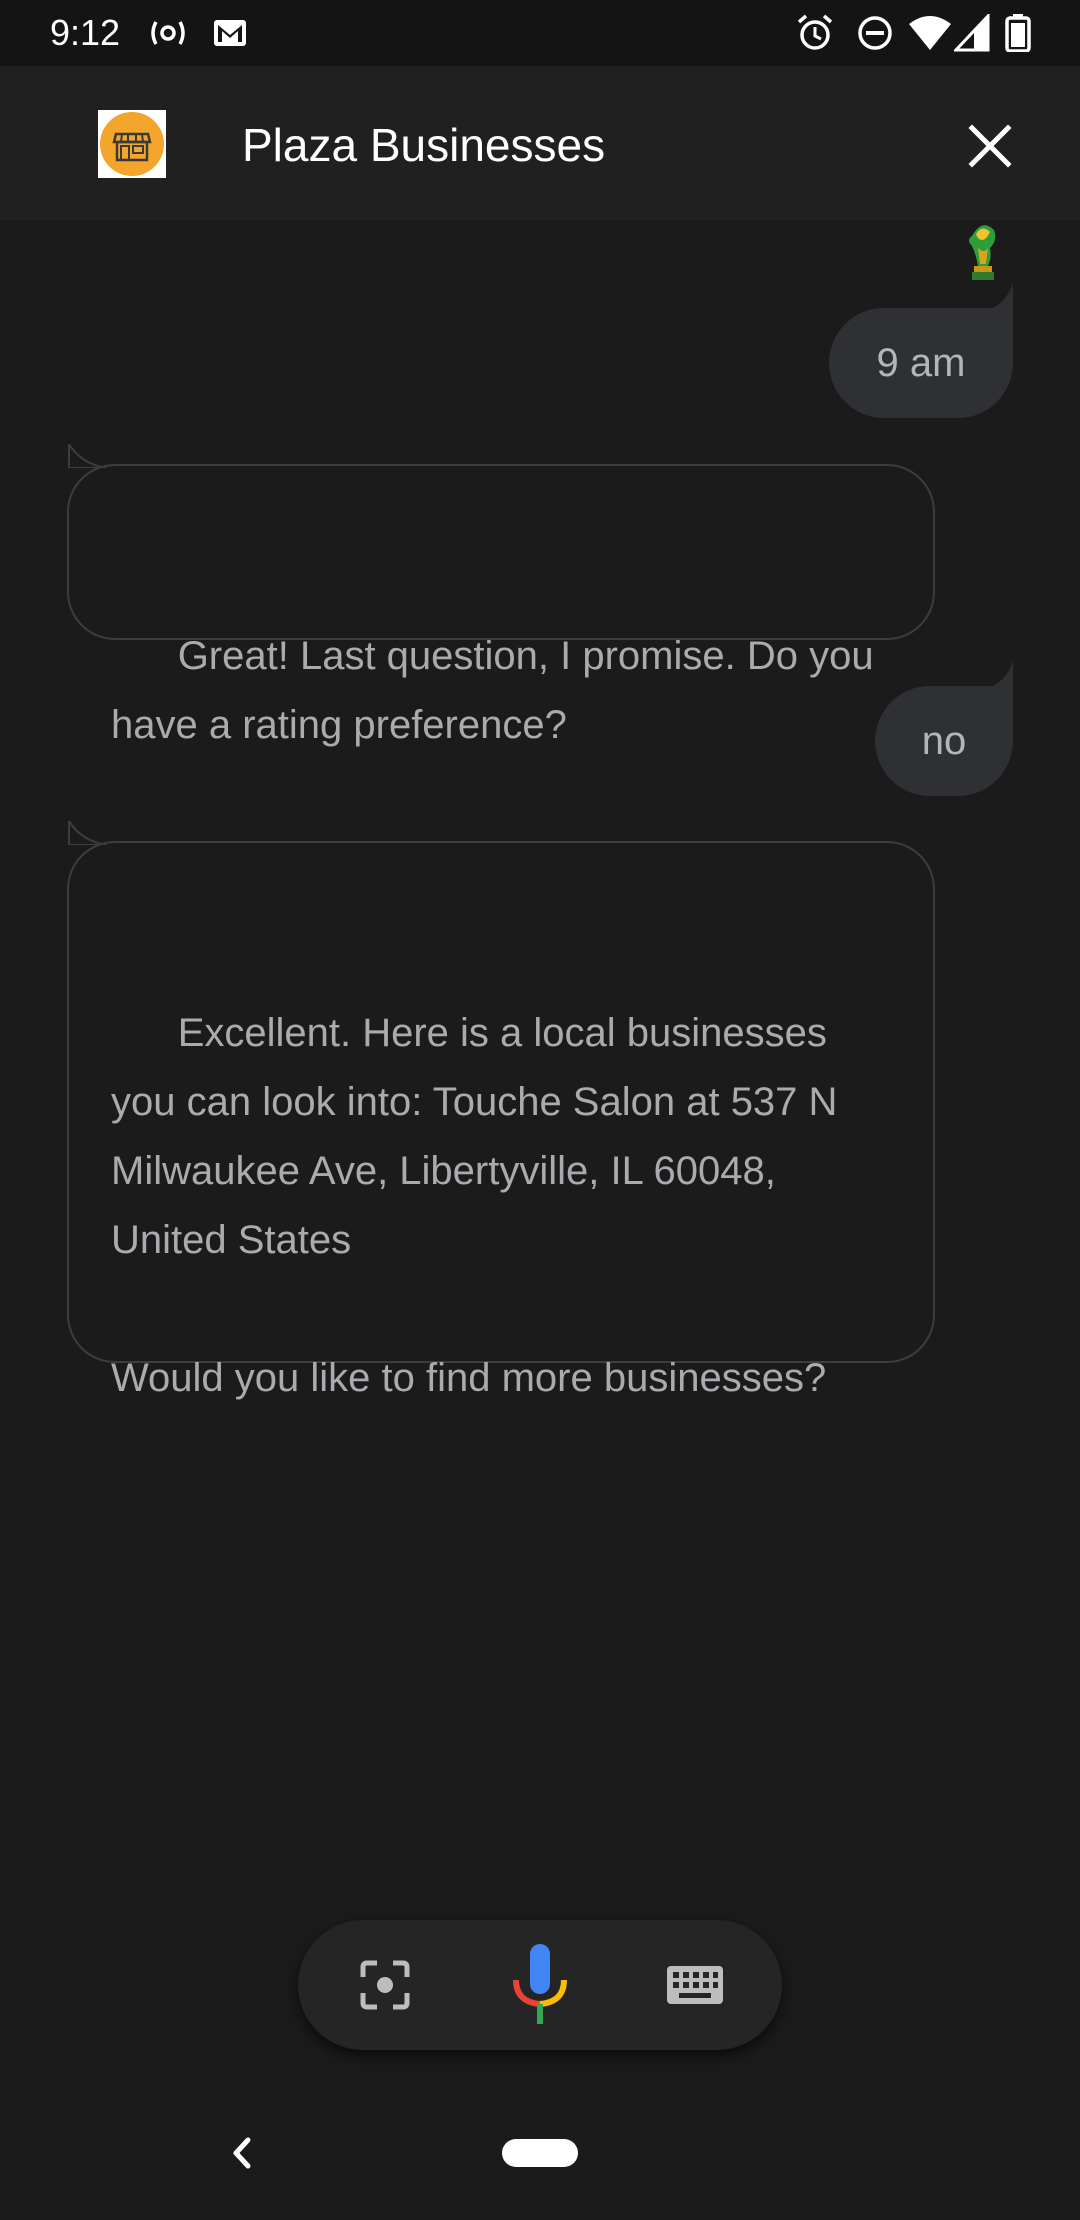  What do you see at coordinates (424, 145) in the screenshot?
I see `page-title: Plaza Businesses` at bounding box center [424, 145].